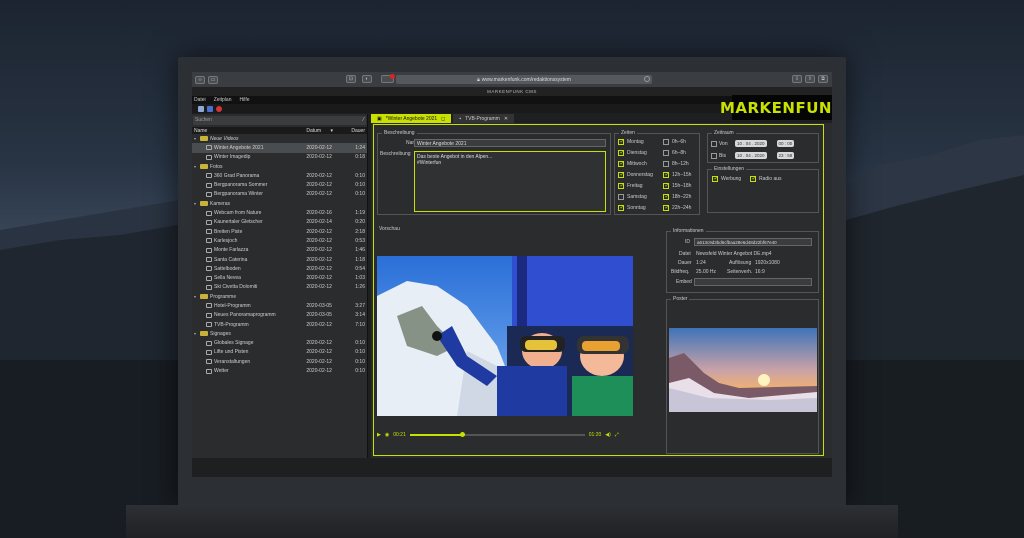 The height and width of the screenshot is (538, 1024). Describe the element at coordinates (360, 194) in the screenshot. I see `row-duration: 0:10` at that location.